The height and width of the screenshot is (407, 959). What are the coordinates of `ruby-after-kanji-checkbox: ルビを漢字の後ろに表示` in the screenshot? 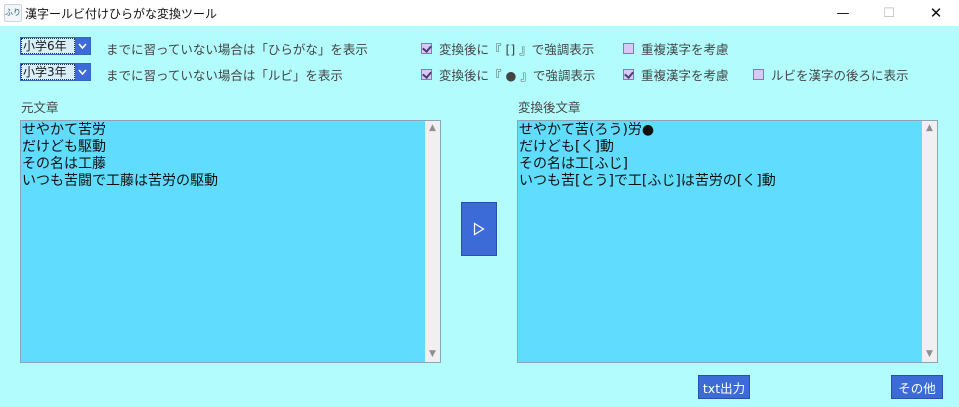 It's located at (831, 74).